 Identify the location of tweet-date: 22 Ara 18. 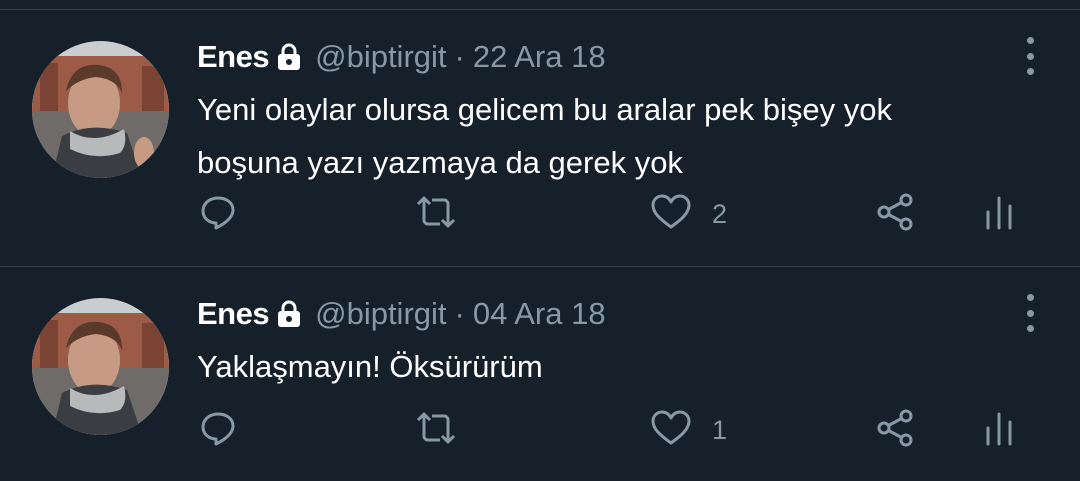
(539, 57).